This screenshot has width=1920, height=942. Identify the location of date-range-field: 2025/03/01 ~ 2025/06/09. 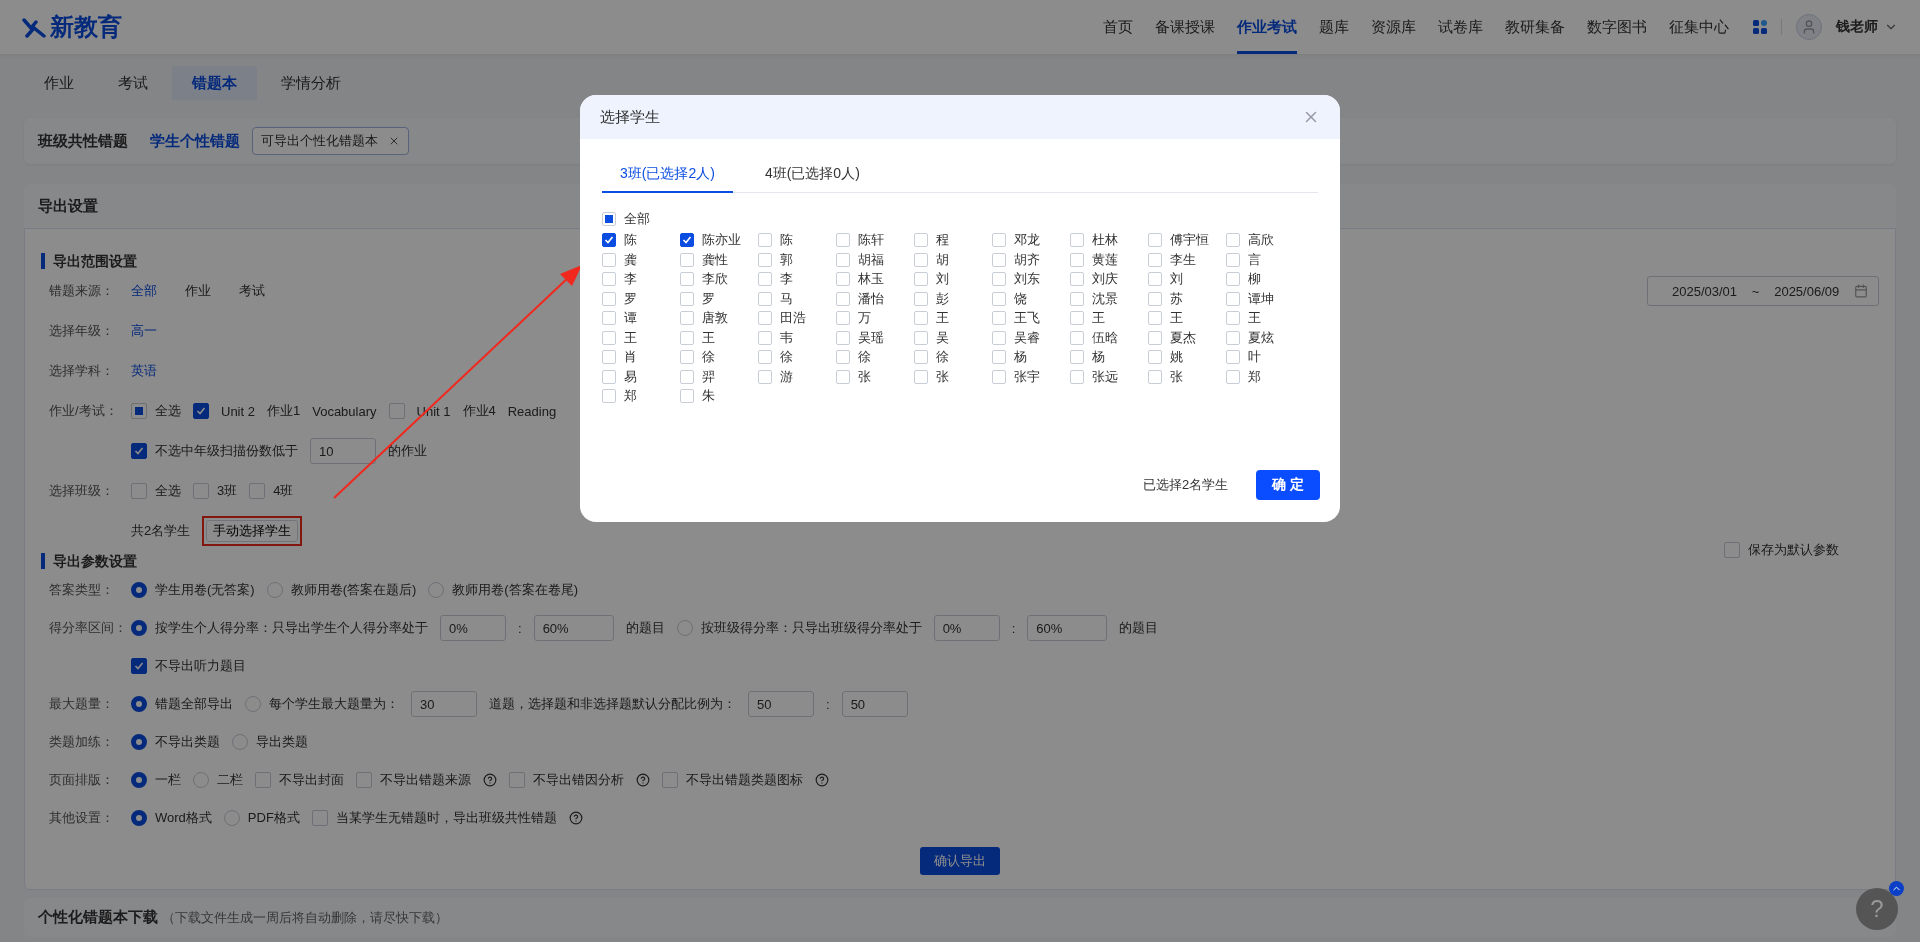
(1763, 291).